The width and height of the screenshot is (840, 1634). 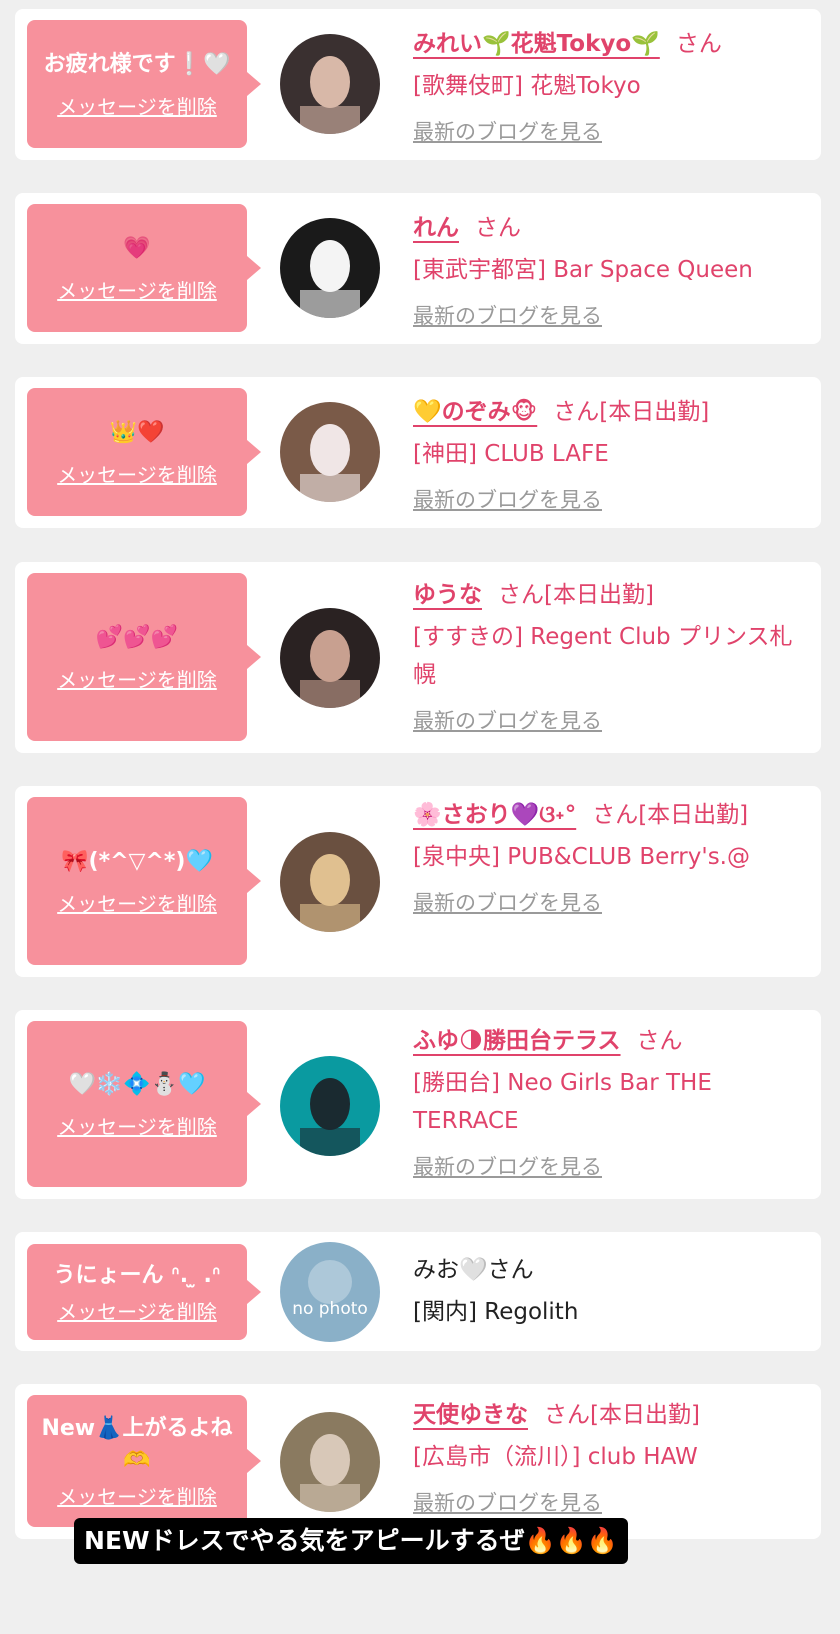 I want to click on shop-name: [関内] Regolith, so click(x=496, y=1312).